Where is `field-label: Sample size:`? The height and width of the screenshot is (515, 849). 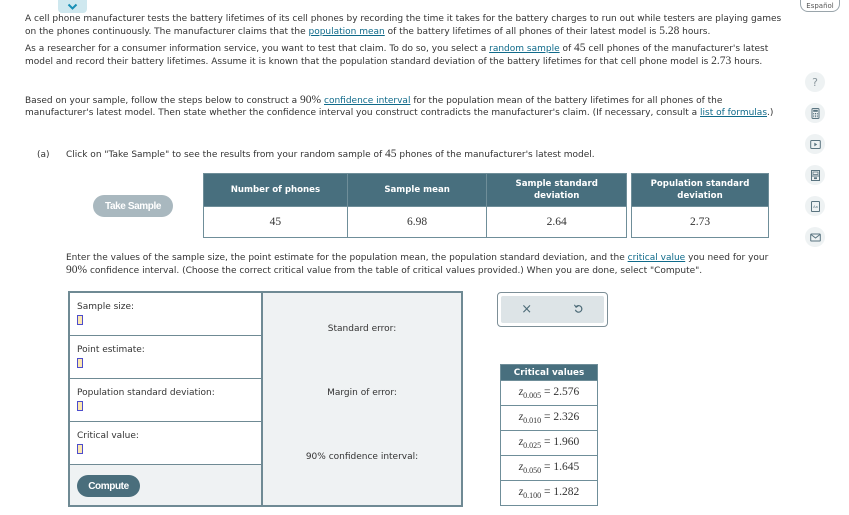
field-label: Sample size: is located at coordinates (106, 307).